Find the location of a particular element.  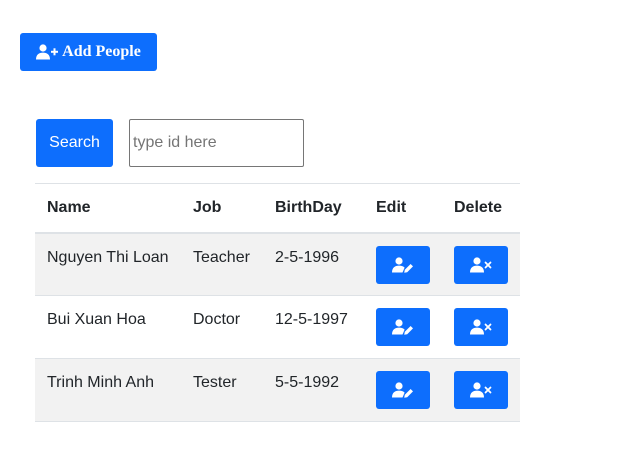

cell-job: Tester is located at coordinates (222, 390).